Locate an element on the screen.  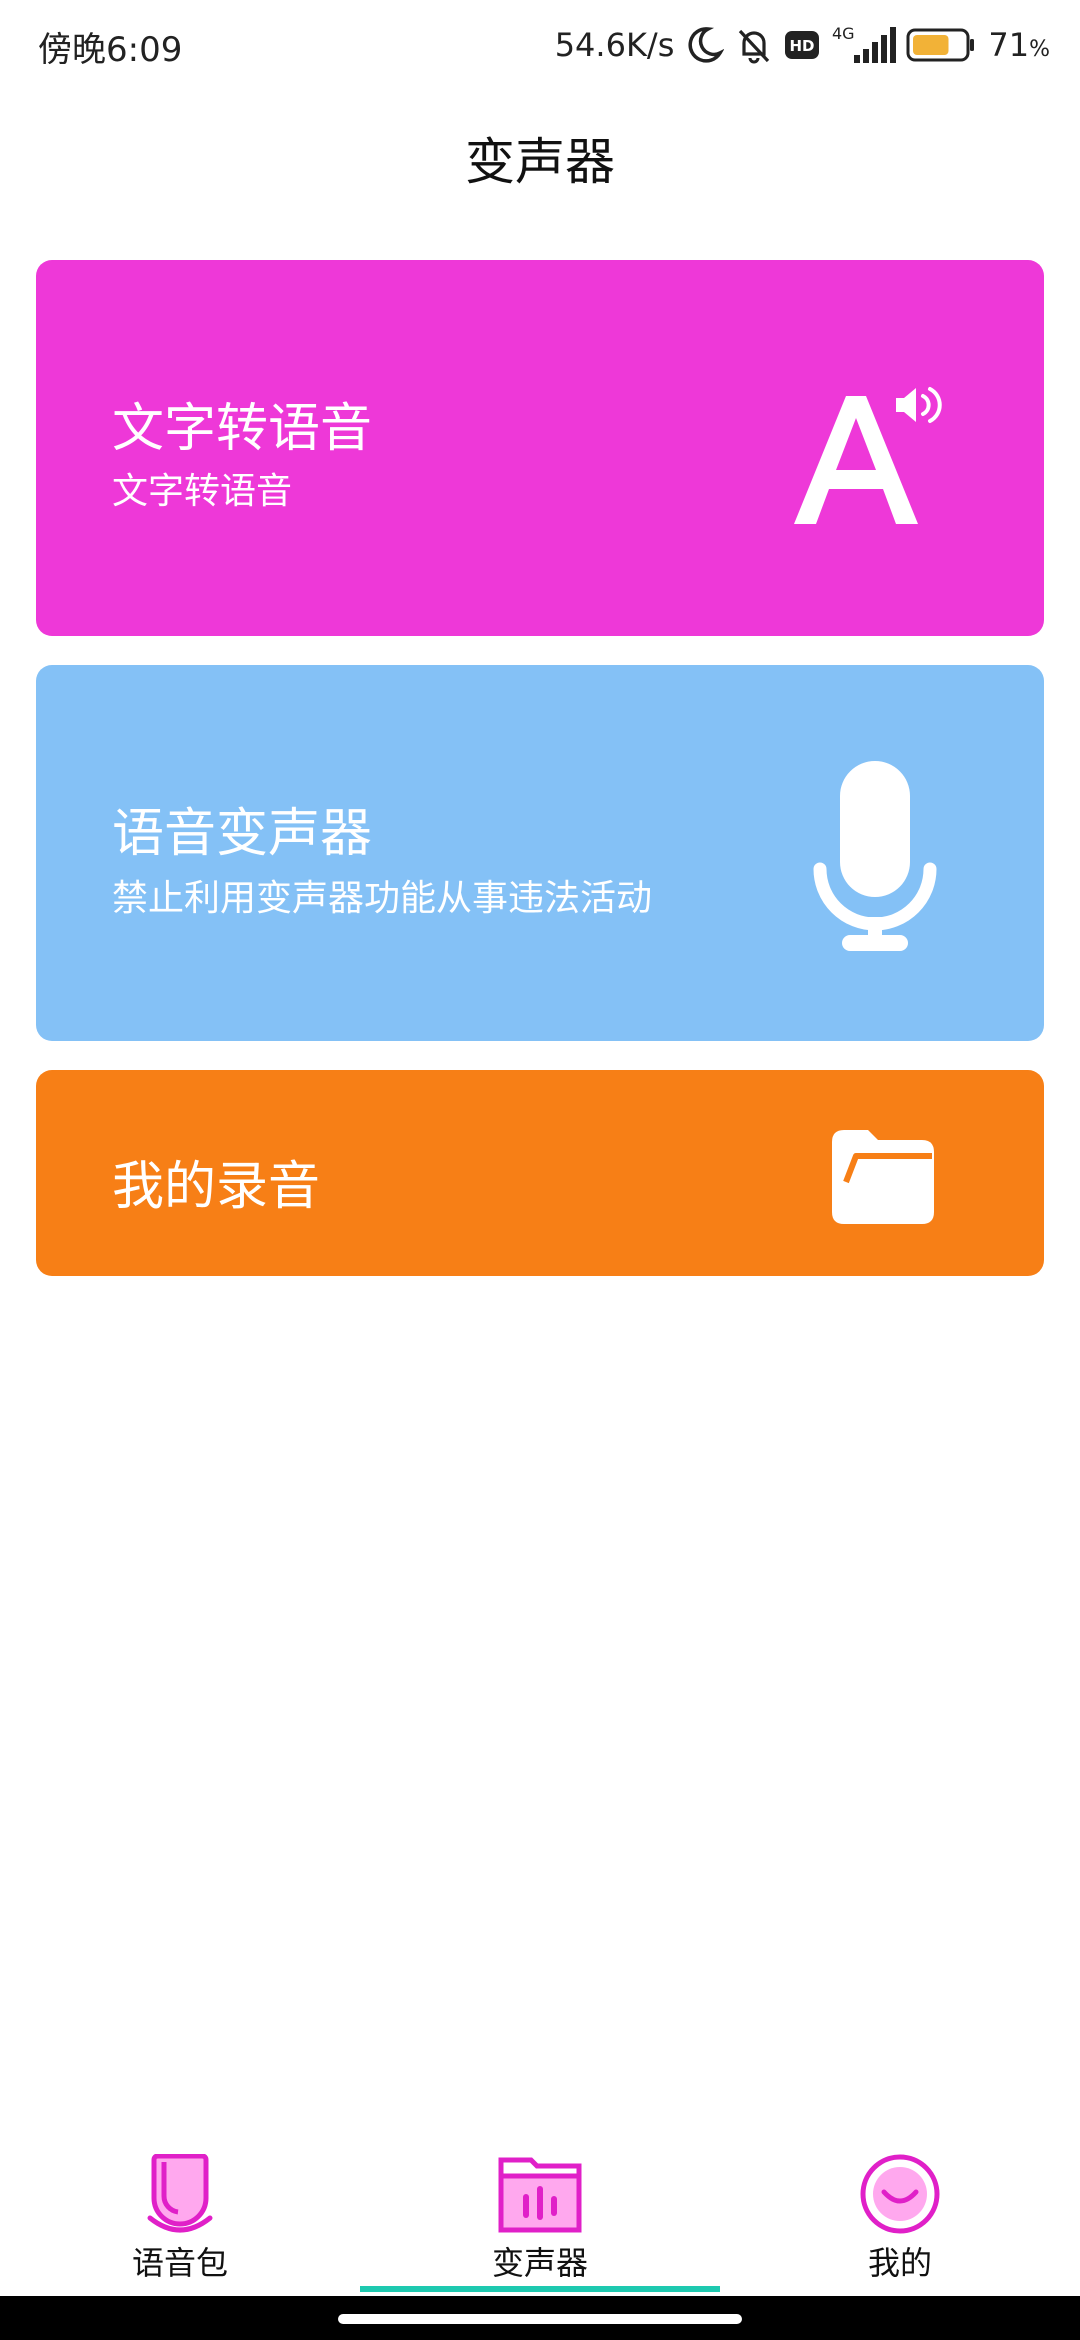
tab-profile: 我的 is located at coordinates (900, 2219).